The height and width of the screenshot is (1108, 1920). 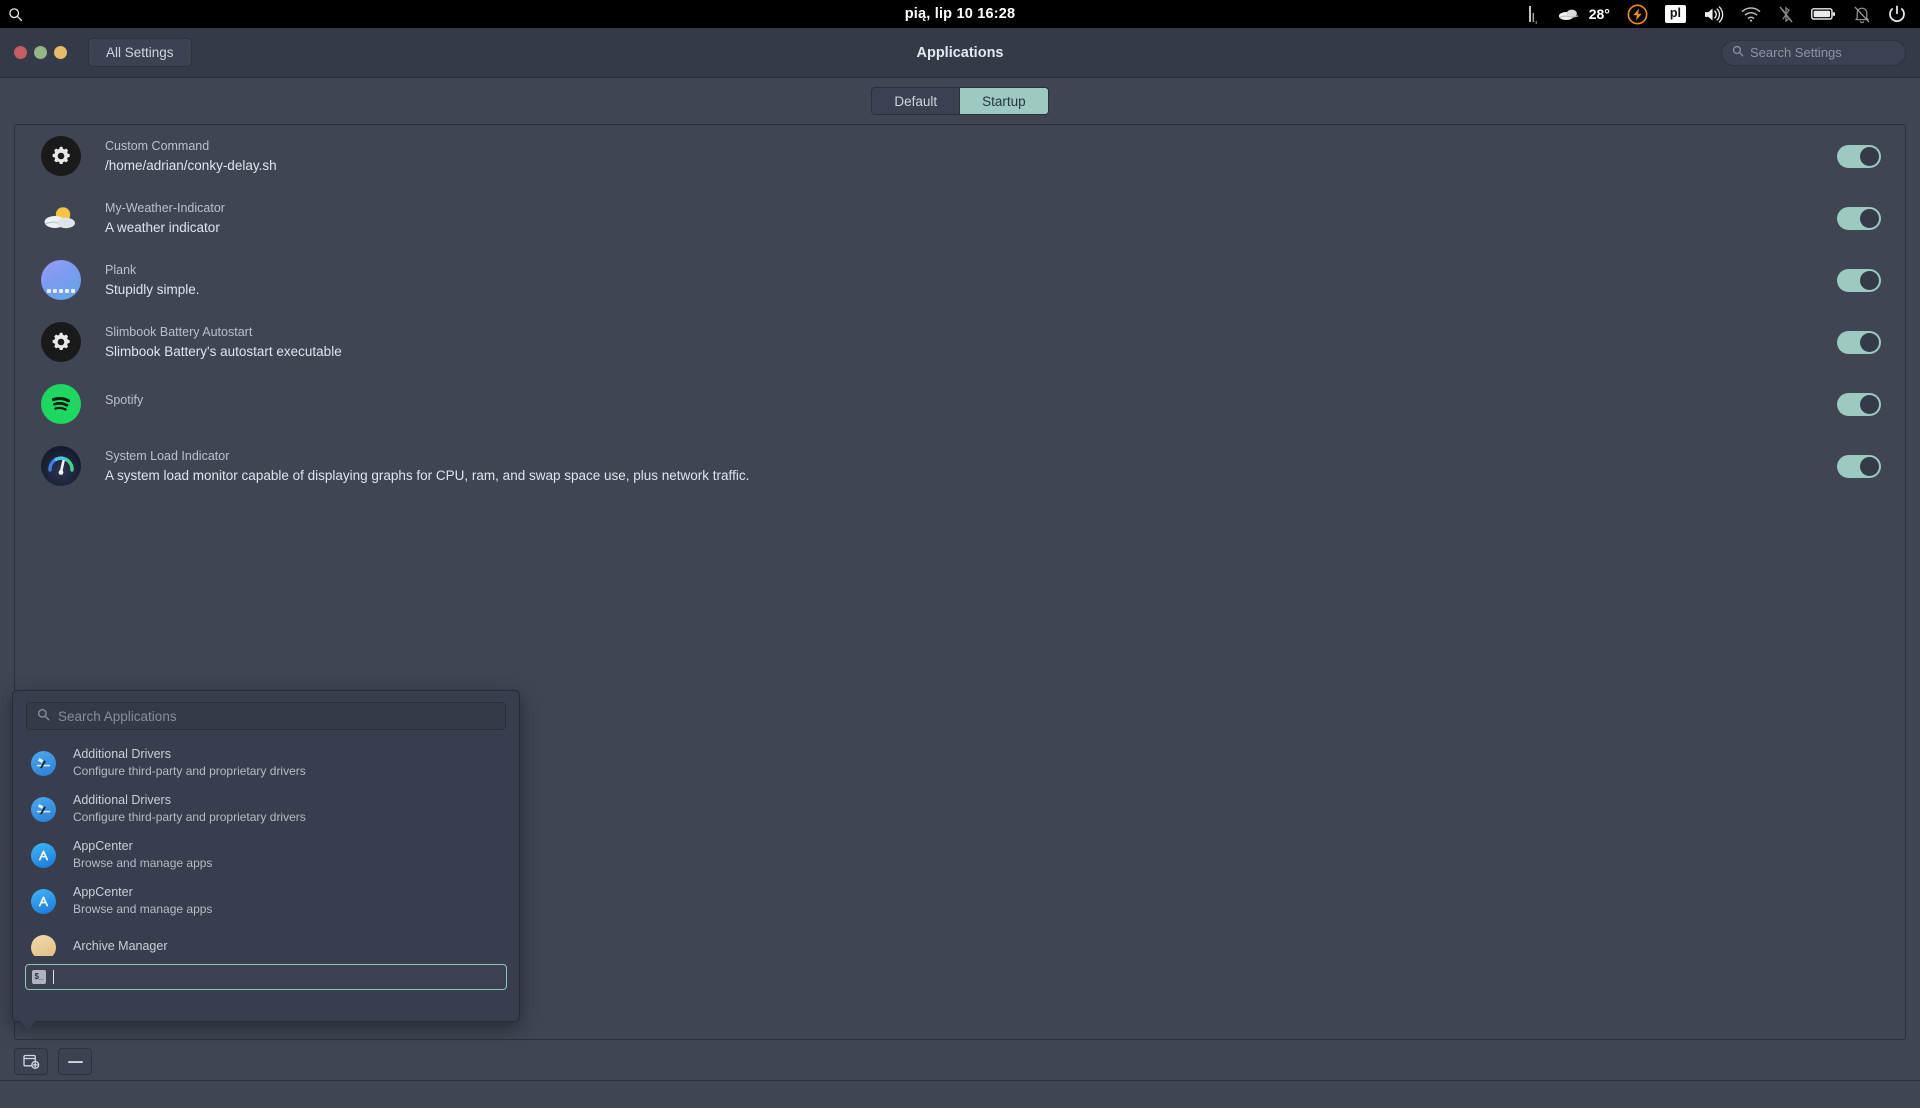 I want to click on startup-app-text: My-Weather-Indicator A weather indicator, so click(x=165, y=217).